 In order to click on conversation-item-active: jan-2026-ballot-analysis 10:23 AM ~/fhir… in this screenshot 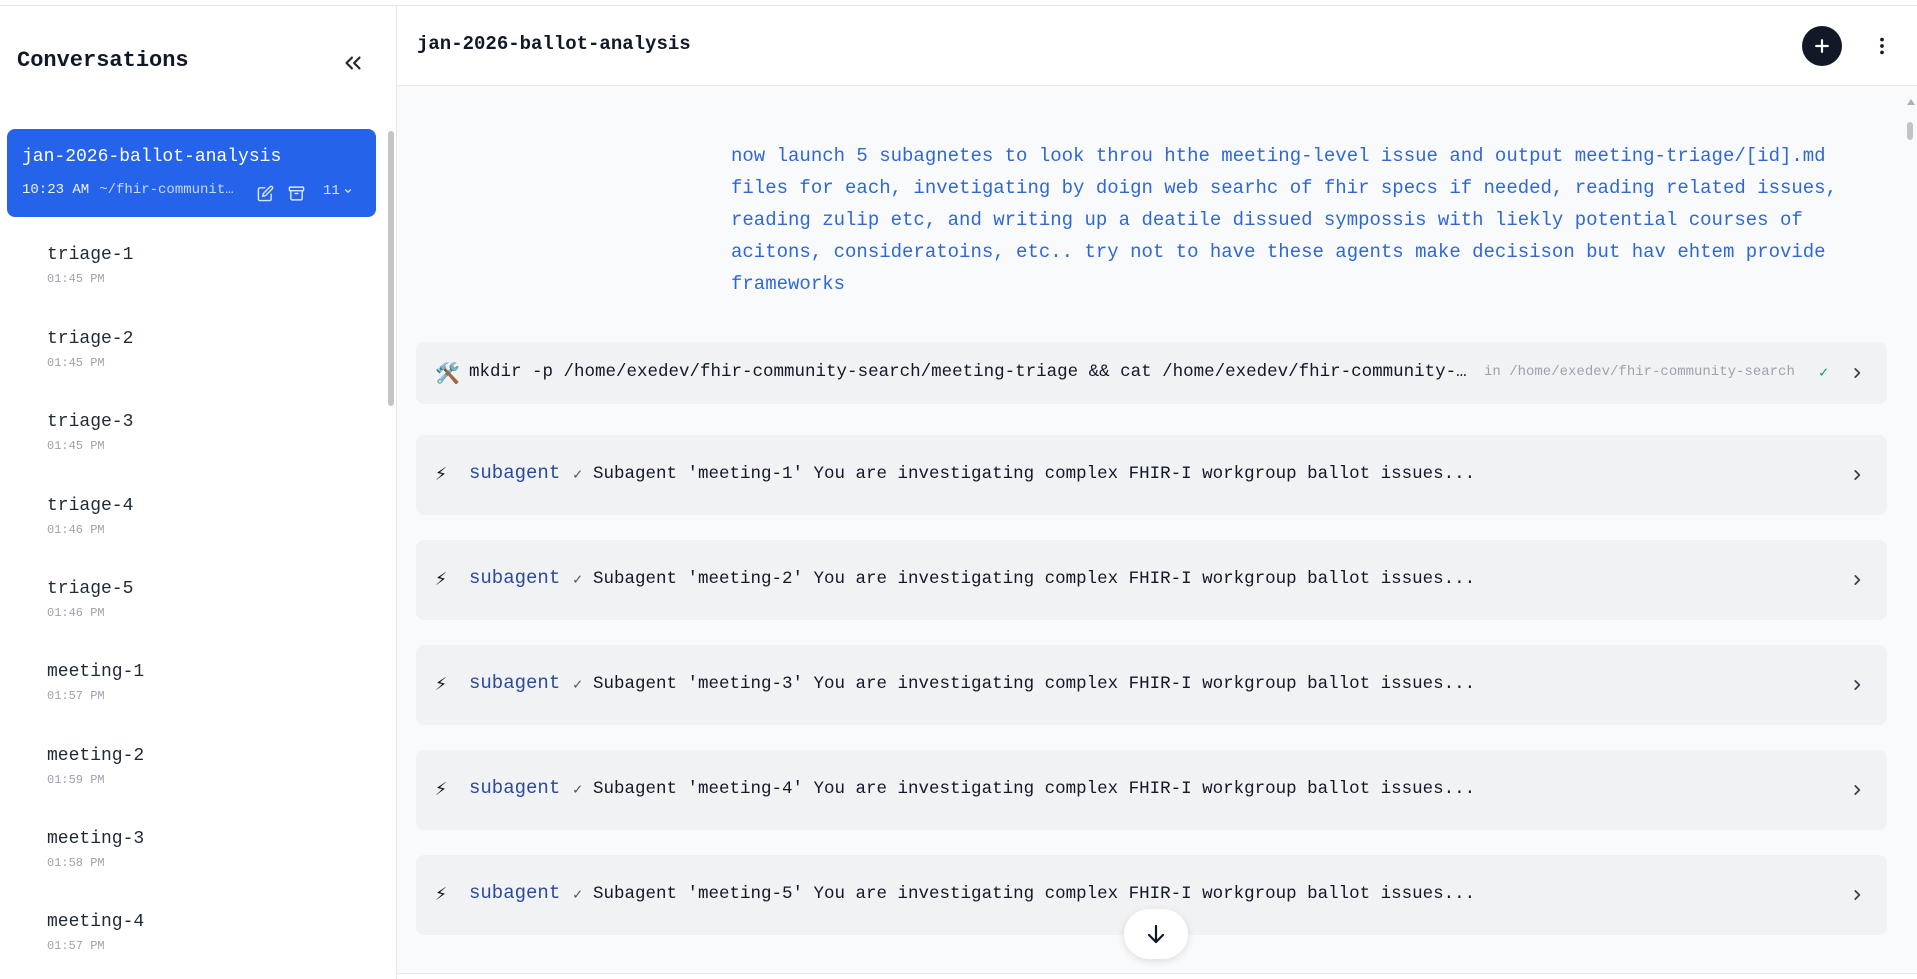, I will do `click(191, 173)`.